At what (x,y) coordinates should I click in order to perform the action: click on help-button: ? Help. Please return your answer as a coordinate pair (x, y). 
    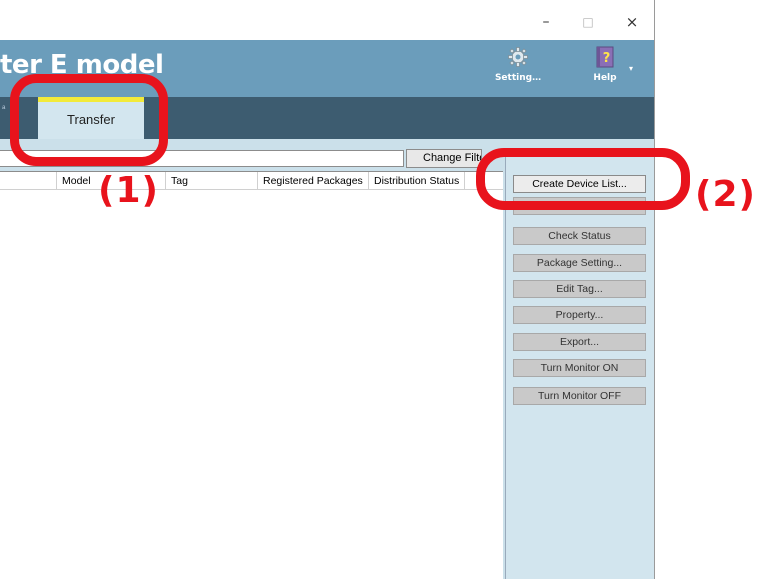
    Looking at the image, I should click on (605, 64).